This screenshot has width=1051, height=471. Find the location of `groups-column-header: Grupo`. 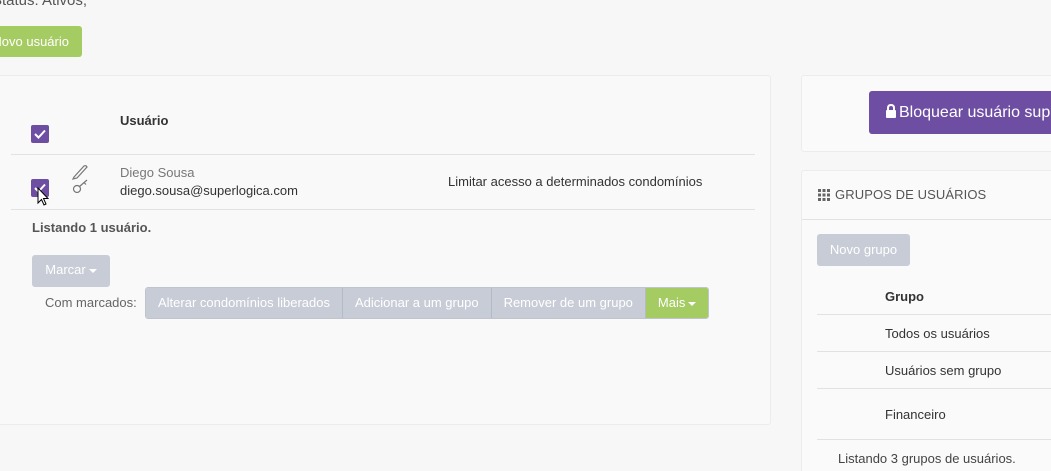

groups-column-header: Grupo is located at coordinates (904, 296).